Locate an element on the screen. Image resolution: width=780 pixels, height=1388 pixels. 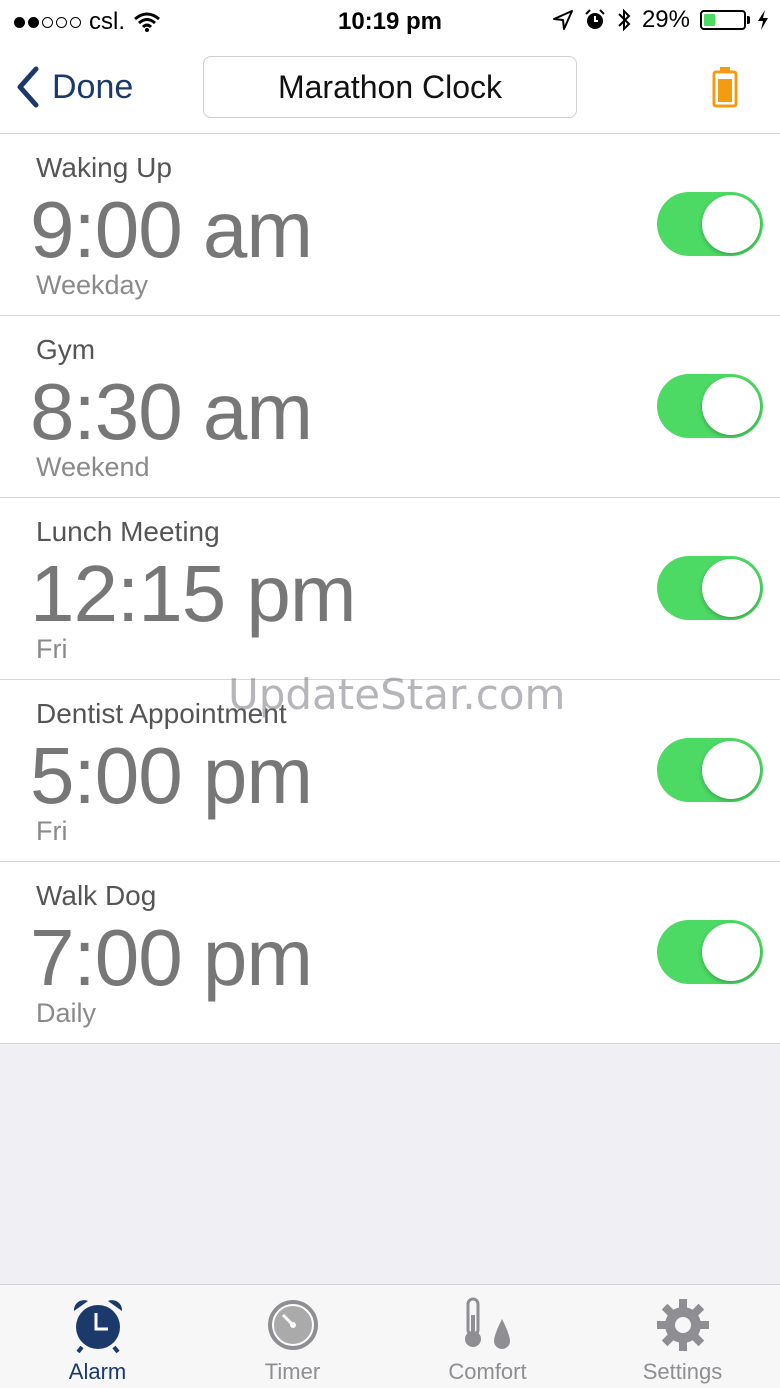
alarm-label: Walk Dog is located at coordinates (96, 895).